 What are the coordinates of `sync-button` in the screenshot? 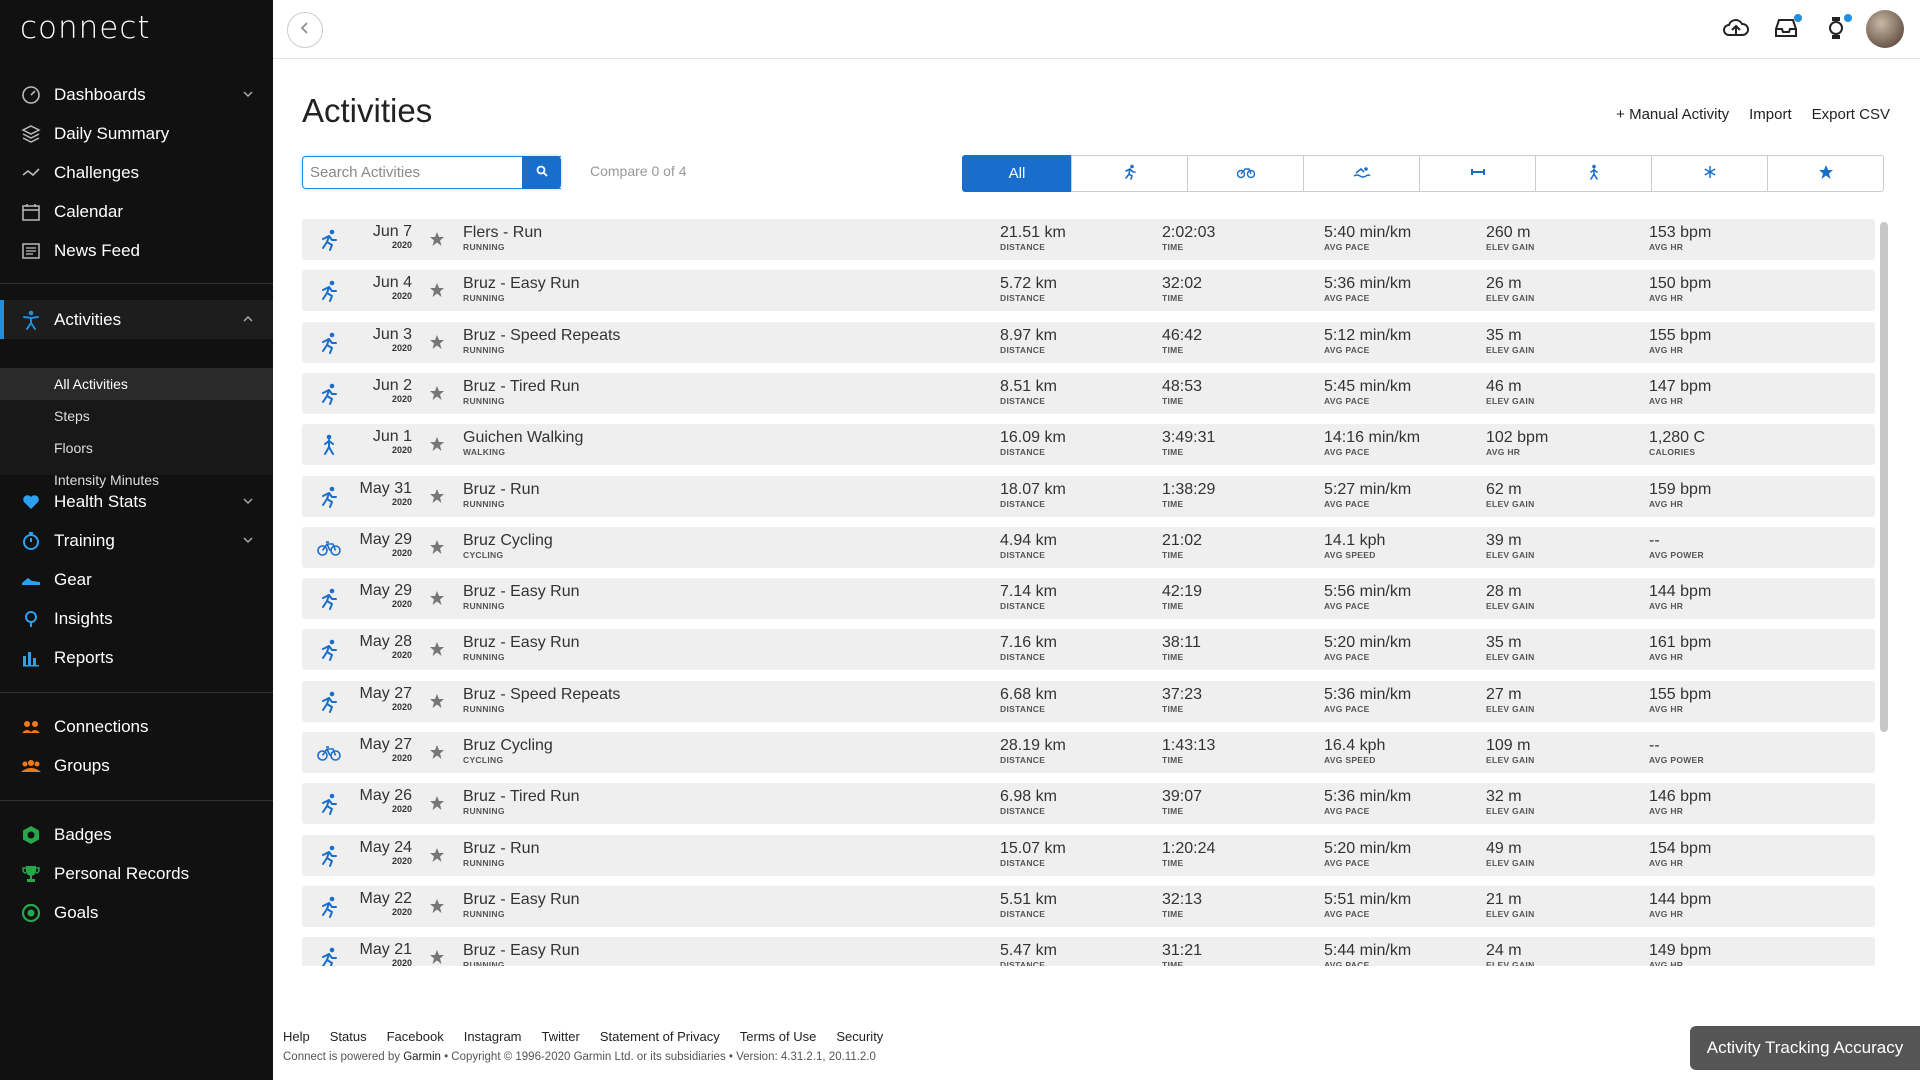 It's located at (1736, 30).